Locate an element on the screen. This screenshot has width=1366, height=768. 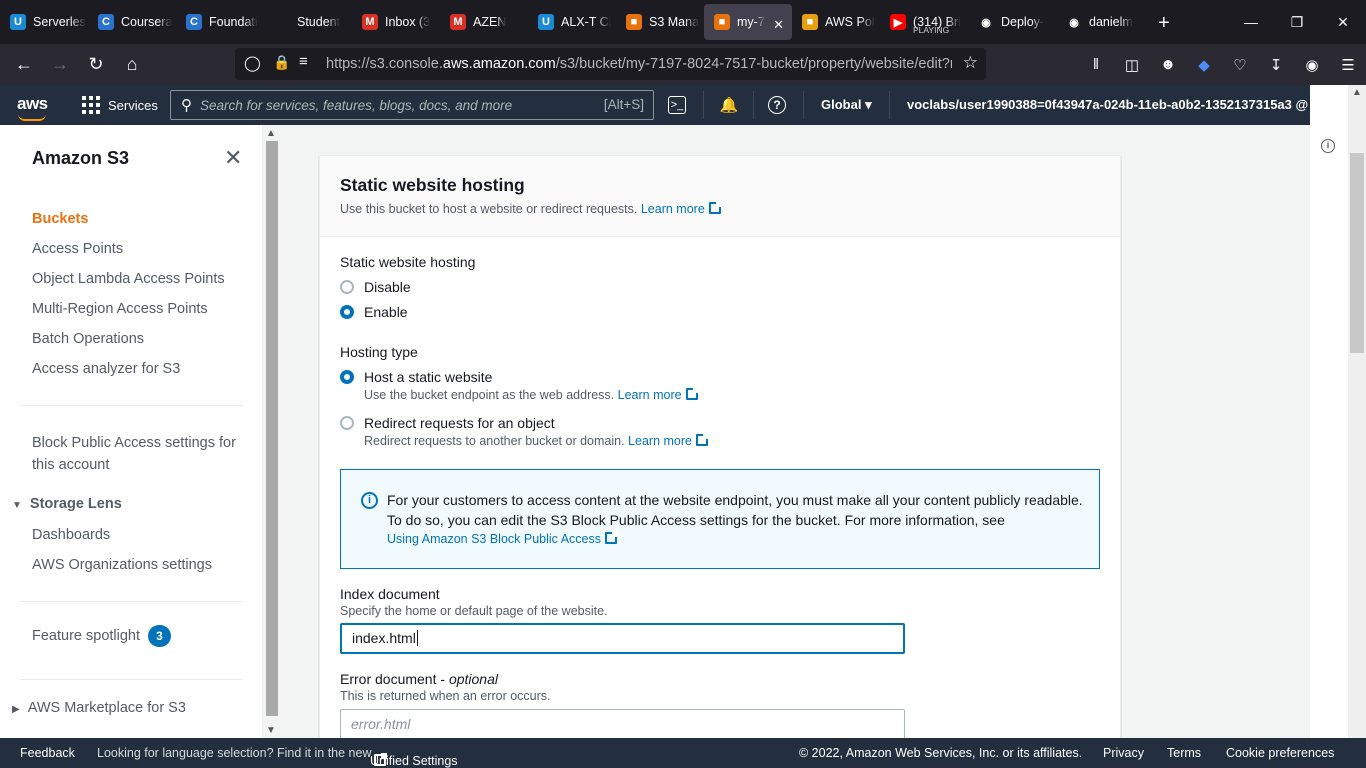
browser-tab: M Inbox (3 is located at coordinates (396, 22).